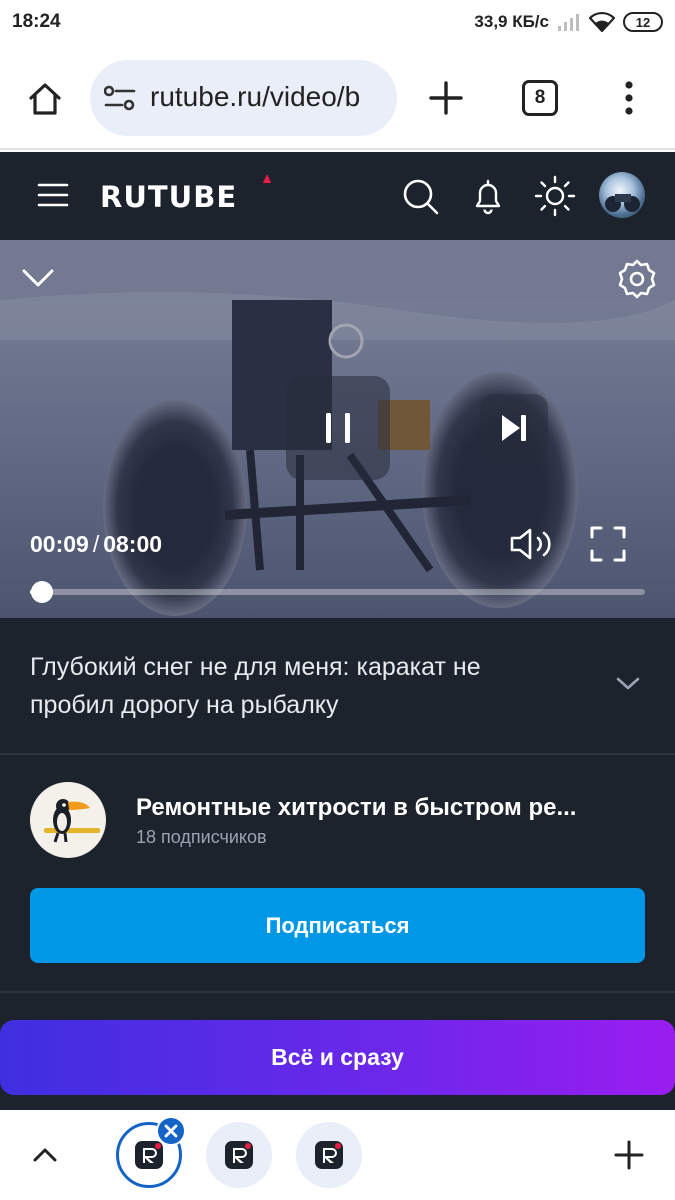 The image size is (675, 1200). I want to click on close-tab-button, so click(171, 1131).